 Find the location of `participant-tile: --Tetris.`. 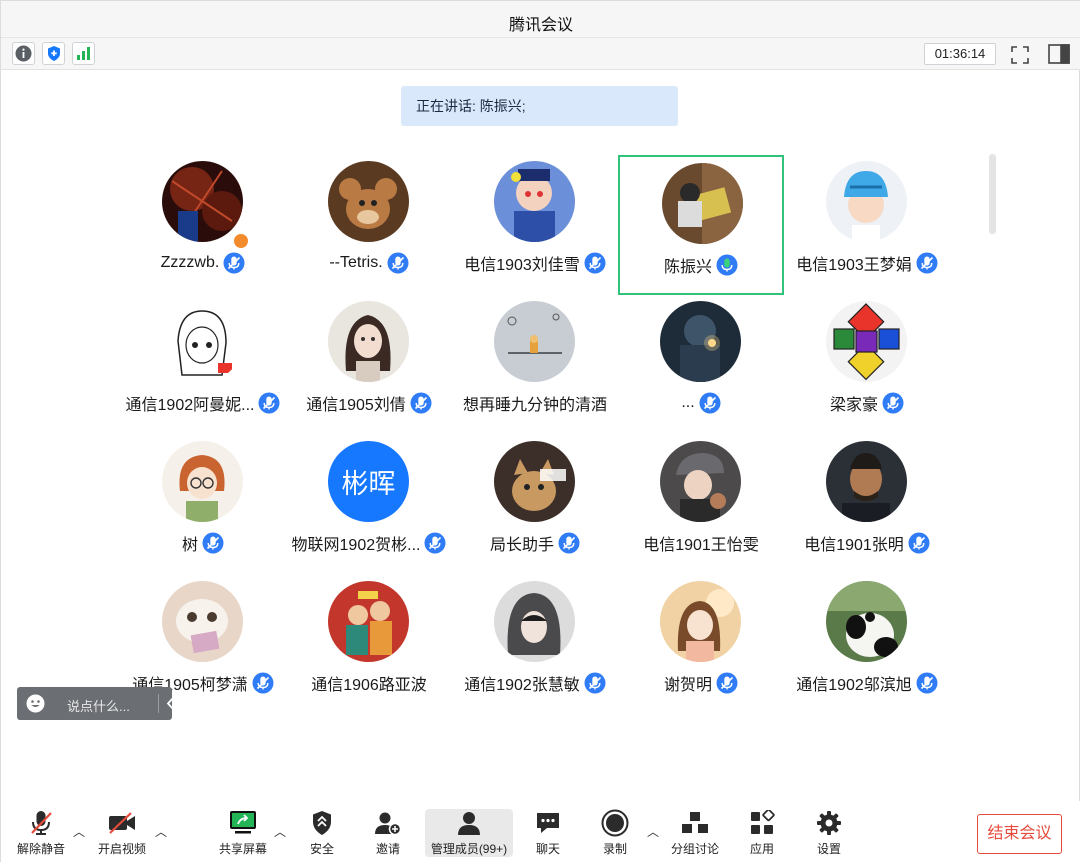

participant-tile: --Tetris. is located at coordinates (369, 225).